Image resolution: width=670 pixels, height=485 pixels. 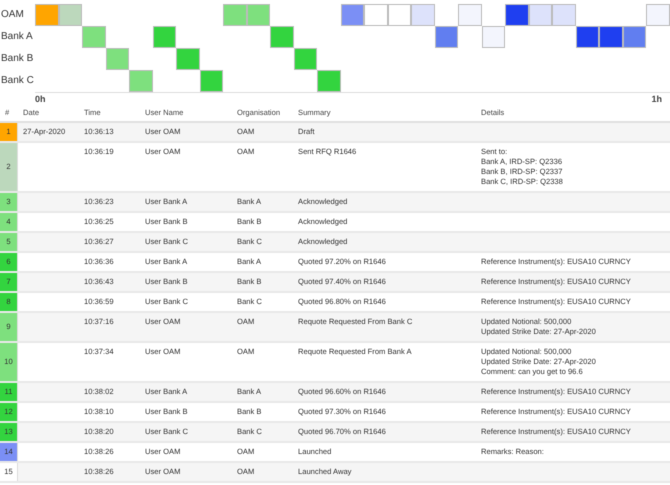 I want to click on axis-label: 1h, so click(x=656, y=99).